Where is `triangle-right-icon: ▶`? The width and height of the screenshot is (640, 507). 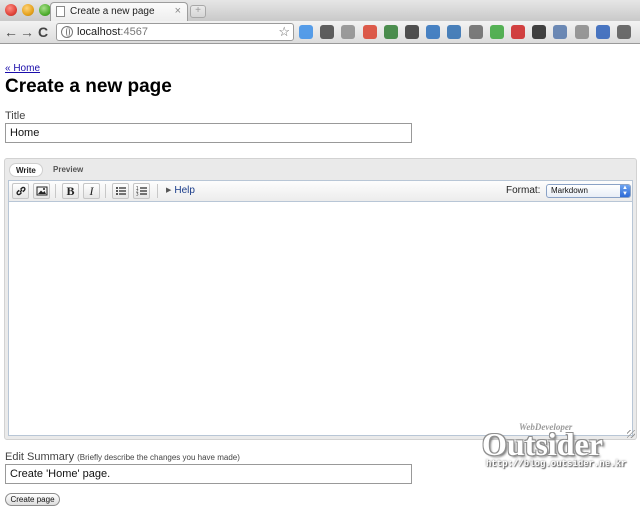 triangle-right-icon: ▶ is located at coordinates (169, 190).